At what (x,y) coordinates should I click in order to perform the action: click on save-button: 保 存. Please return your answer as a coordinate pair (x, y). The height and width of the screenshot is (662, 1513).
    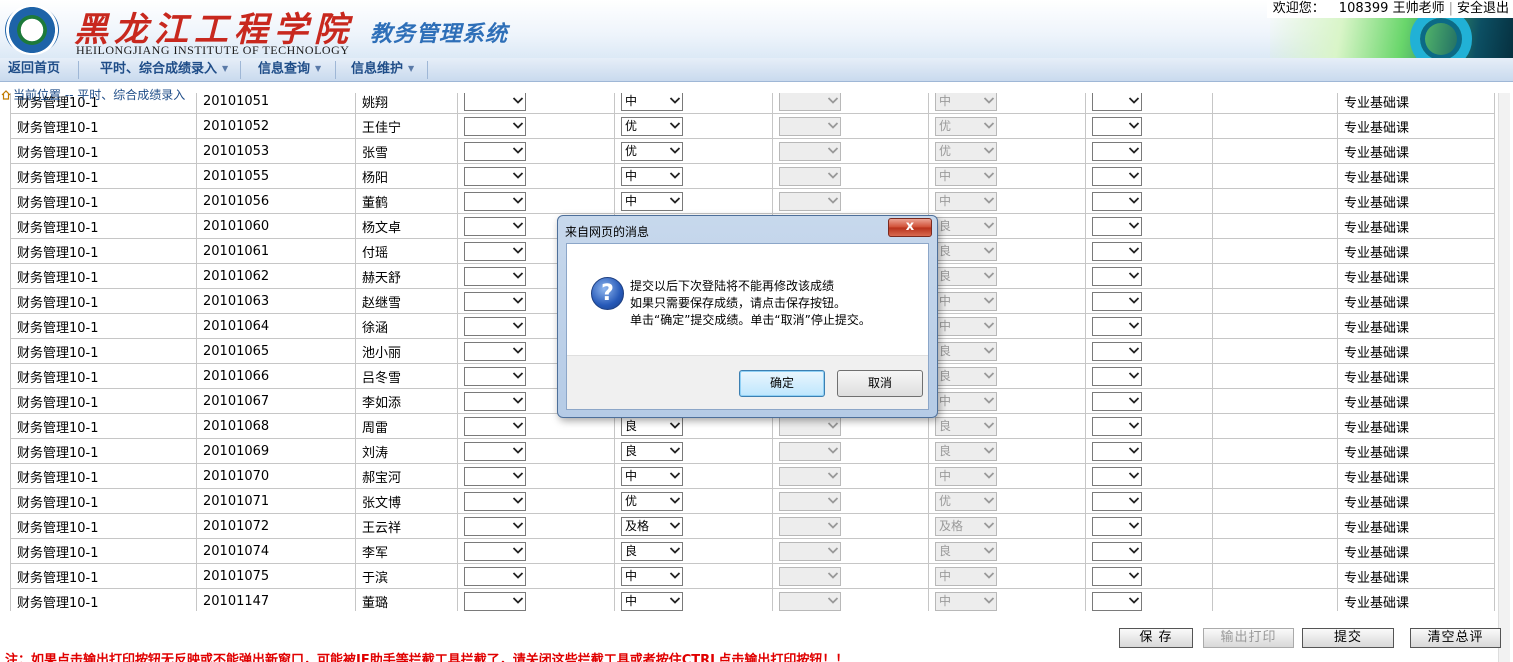
    Looking at the image, I should click on (1156, 638).